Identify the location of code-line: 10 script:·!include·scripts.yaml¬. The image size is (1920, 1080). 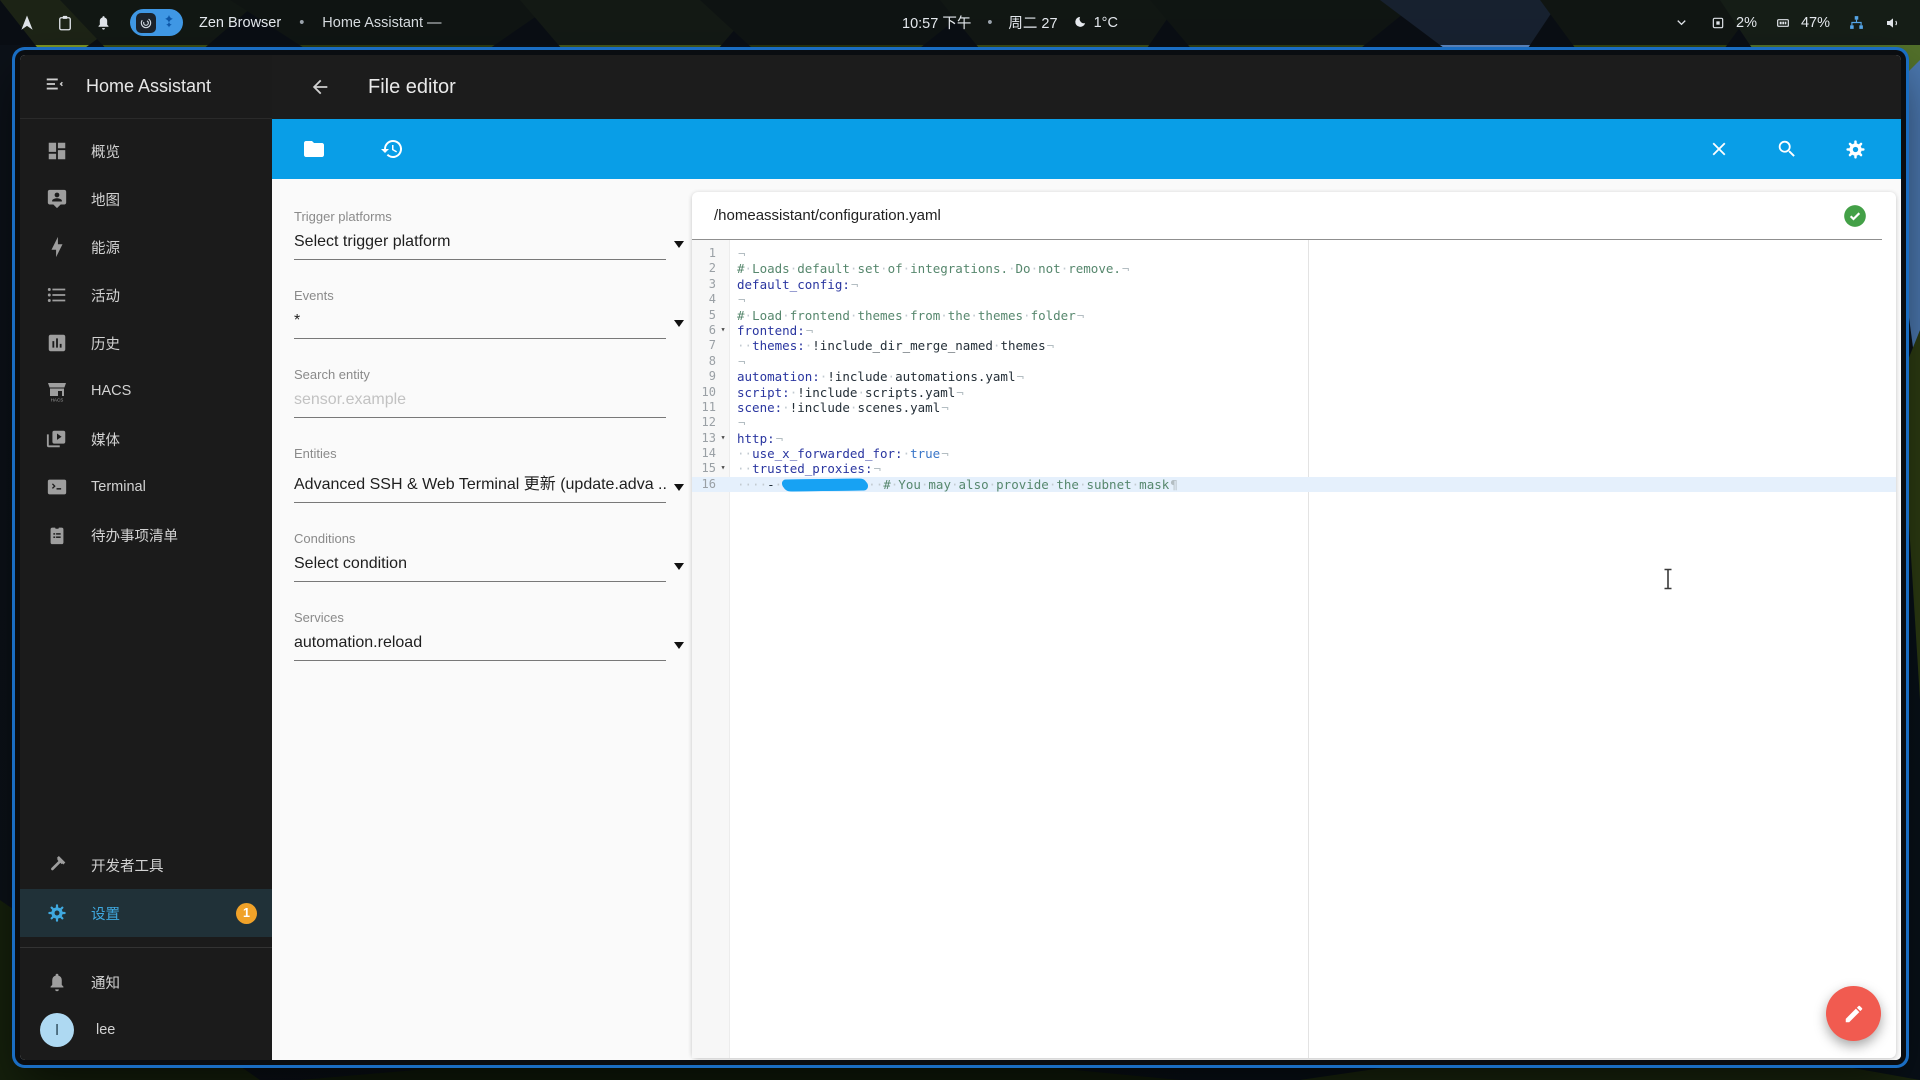
(1294, 392).